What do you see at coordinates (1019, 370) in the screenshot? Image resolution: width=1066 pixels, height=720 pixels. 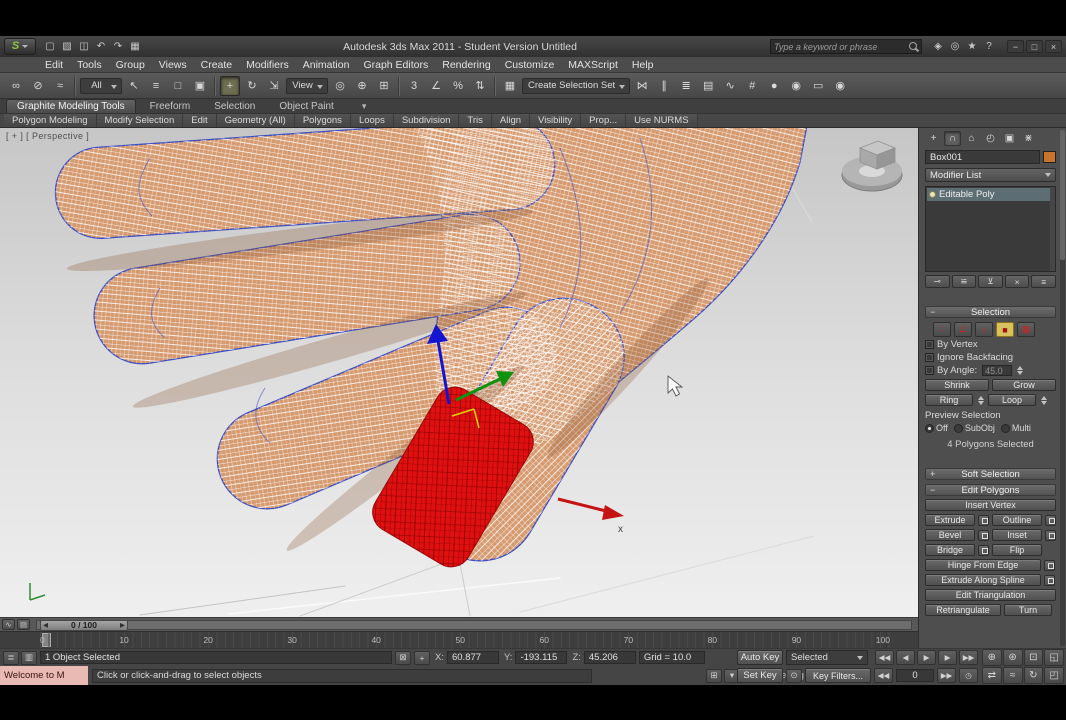 I see `angle-spinner` at bounding box center [1019, 370].